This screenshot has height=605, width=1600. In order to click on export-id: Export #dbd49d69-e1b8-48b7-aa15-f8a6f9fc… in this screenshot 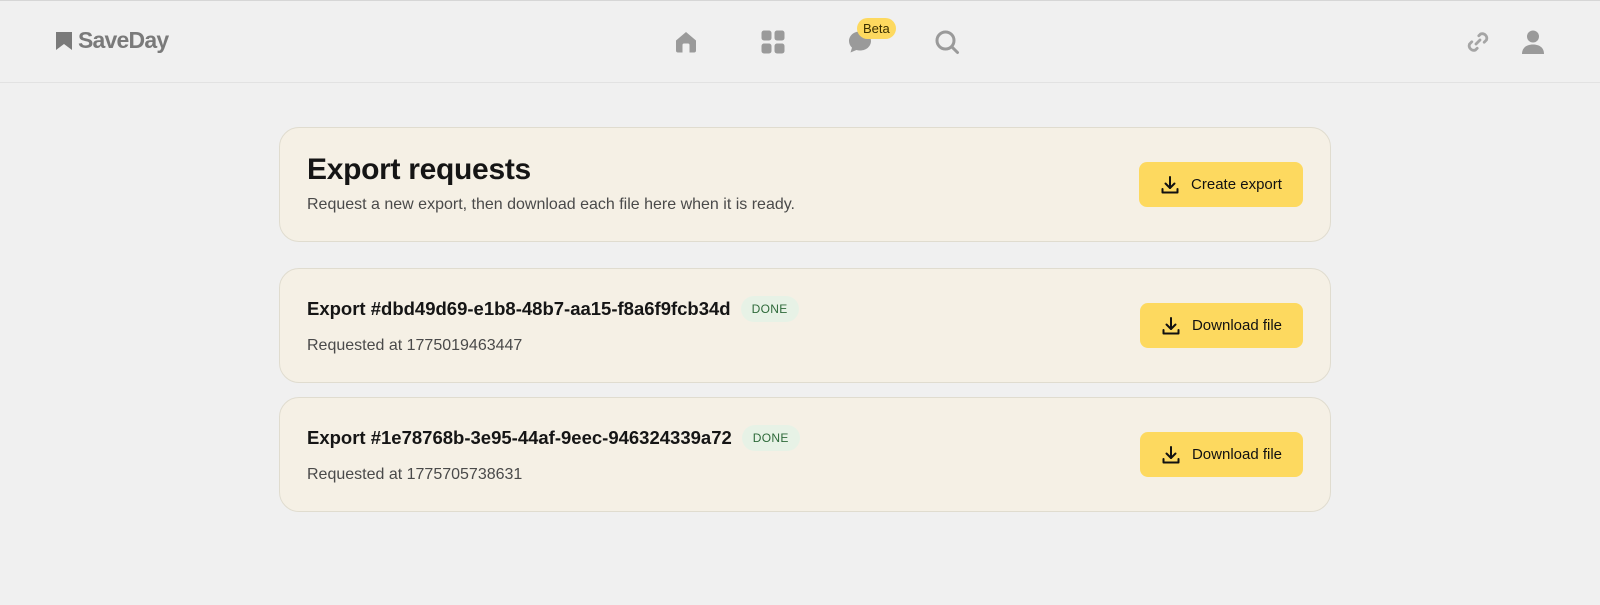, I will do `click(519, 308)`.